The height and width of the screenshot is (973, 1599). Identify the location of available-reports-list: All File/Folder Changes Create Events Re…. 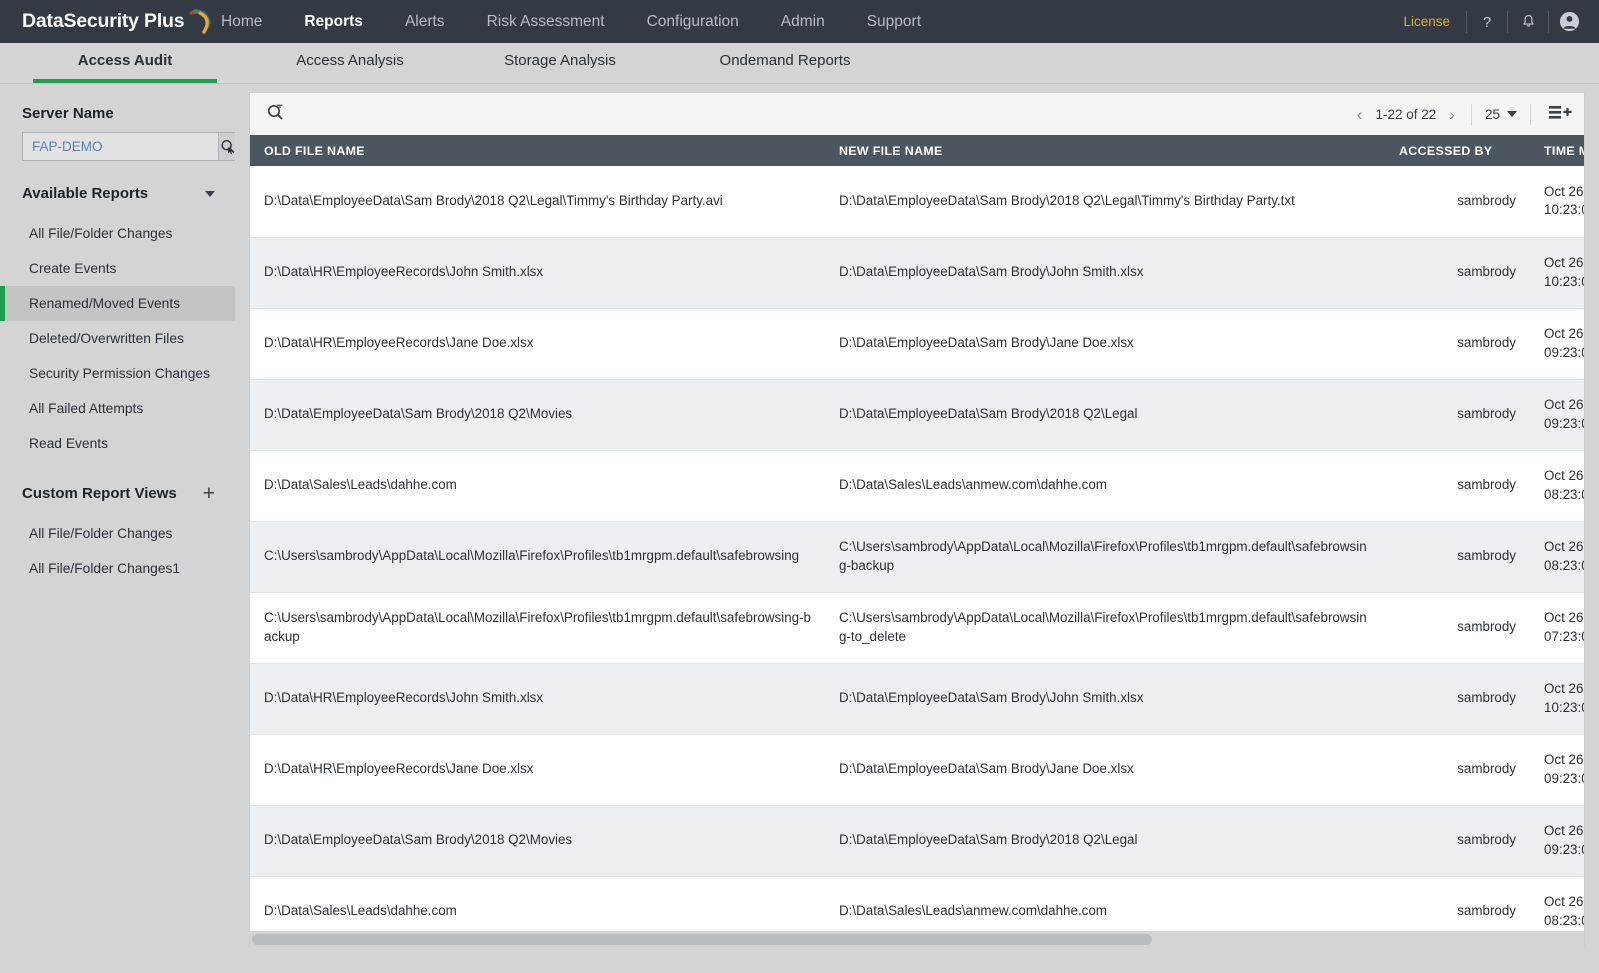
(117, 338).